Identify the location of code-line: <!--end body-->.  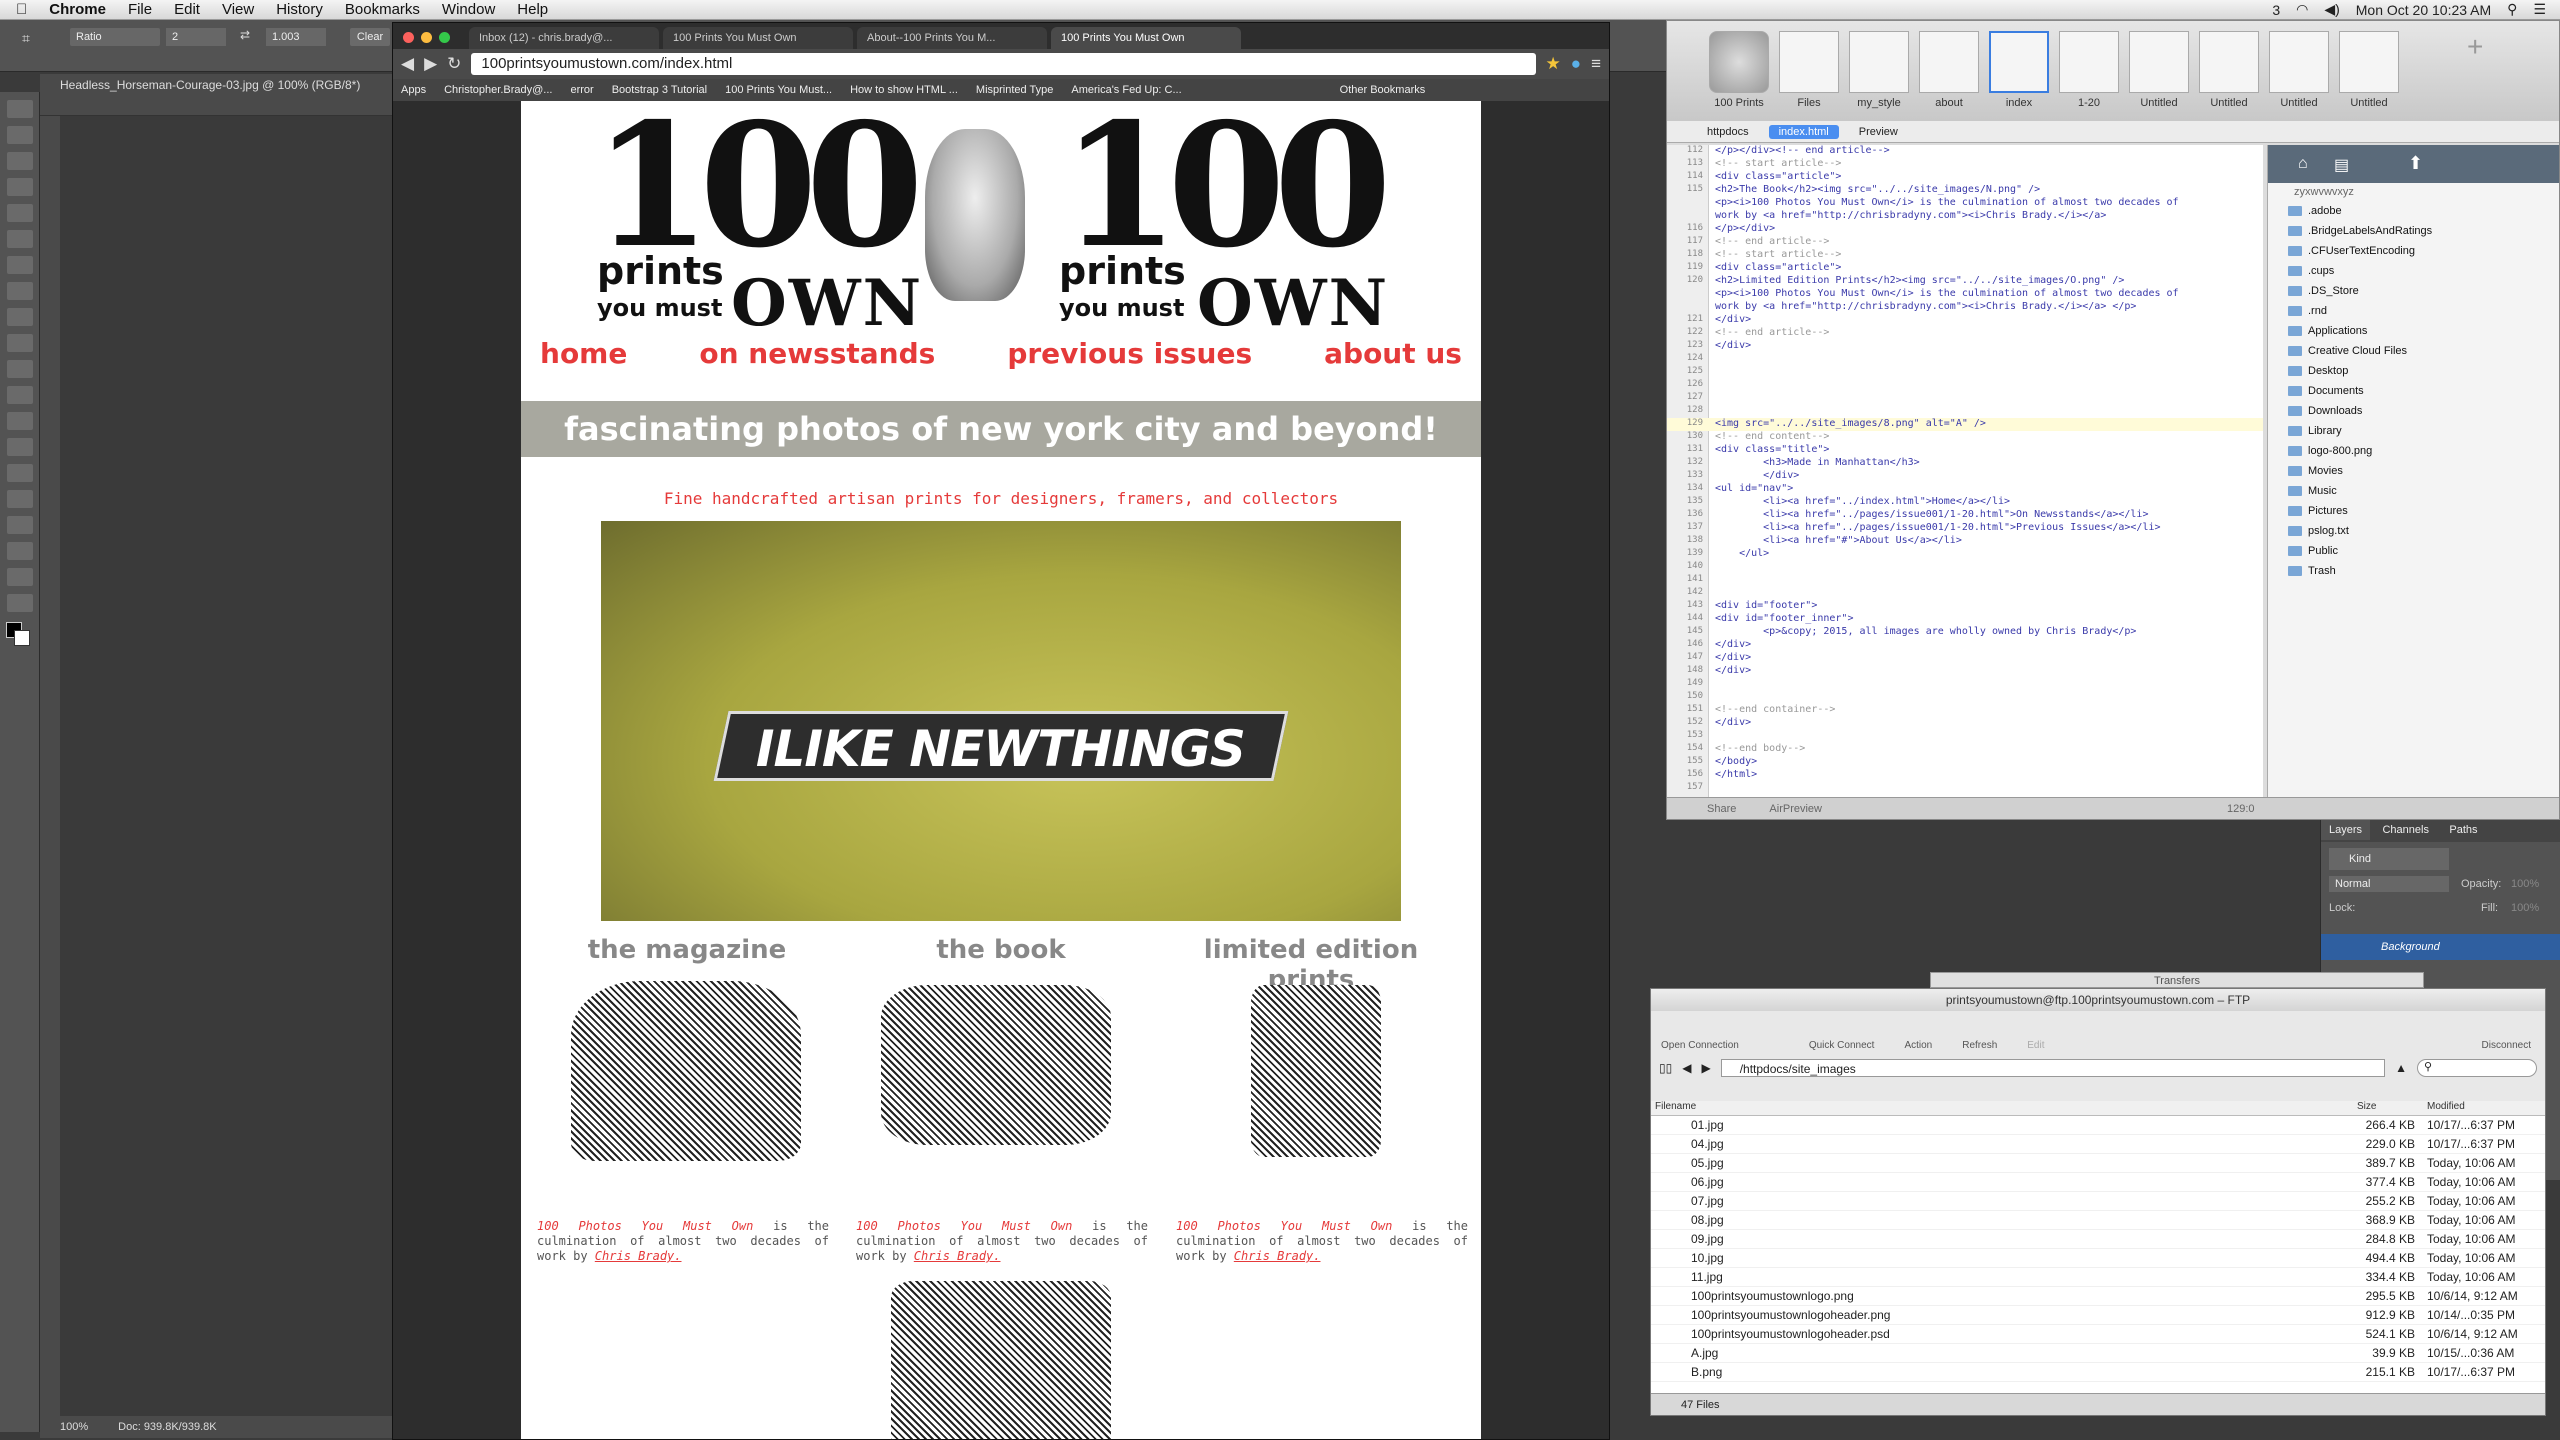
(1965, 749).